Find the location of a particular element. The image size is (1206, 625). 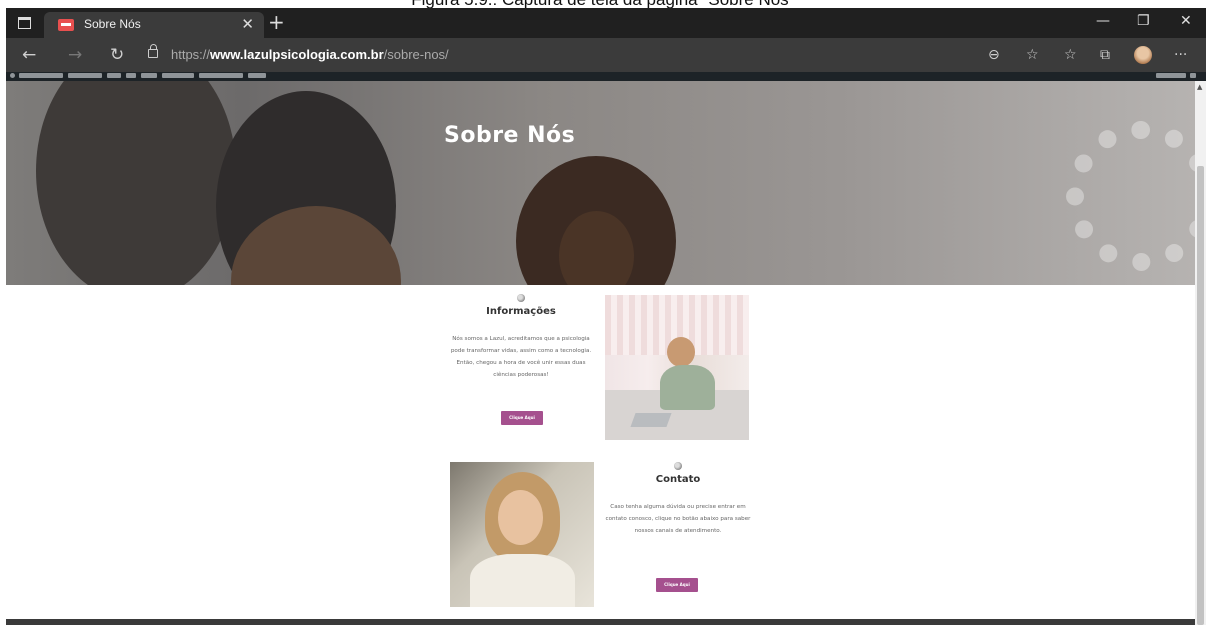

wordpress-icon is located at coordinates (12, 75).